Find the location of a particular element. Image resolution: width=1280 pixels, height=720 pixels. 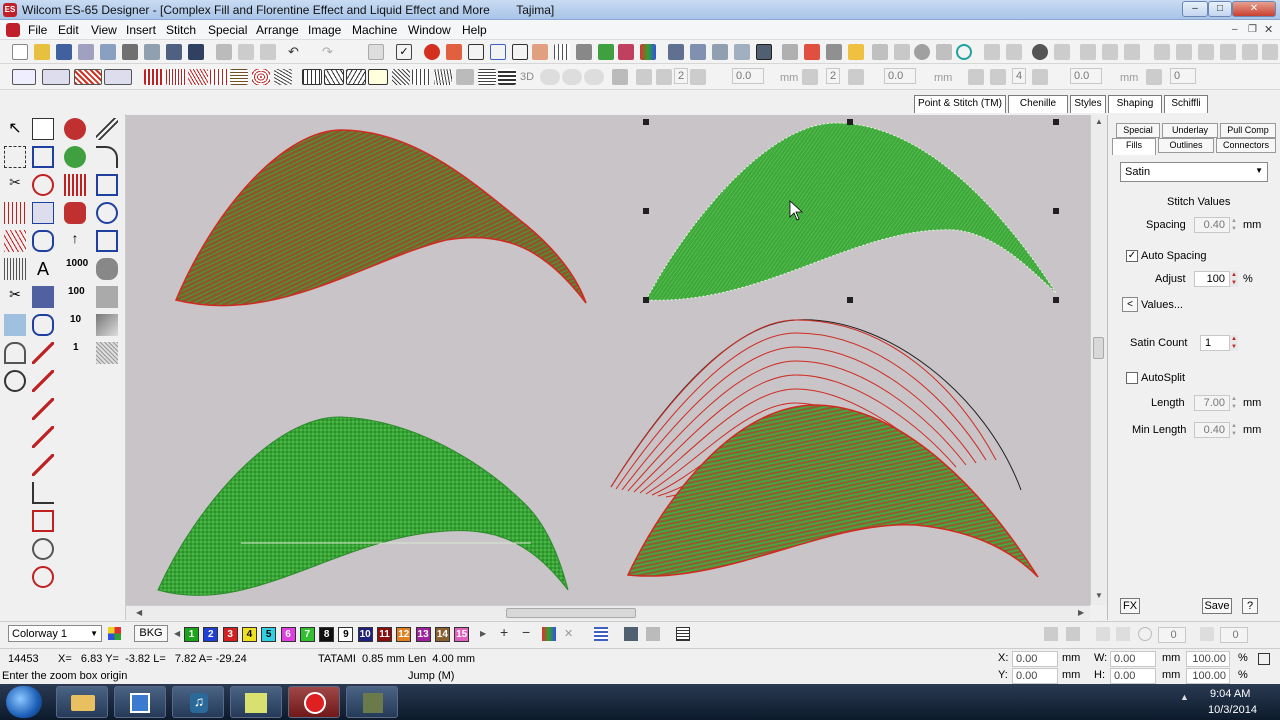

circle-outline-icon is located at coordinates (15, 381).